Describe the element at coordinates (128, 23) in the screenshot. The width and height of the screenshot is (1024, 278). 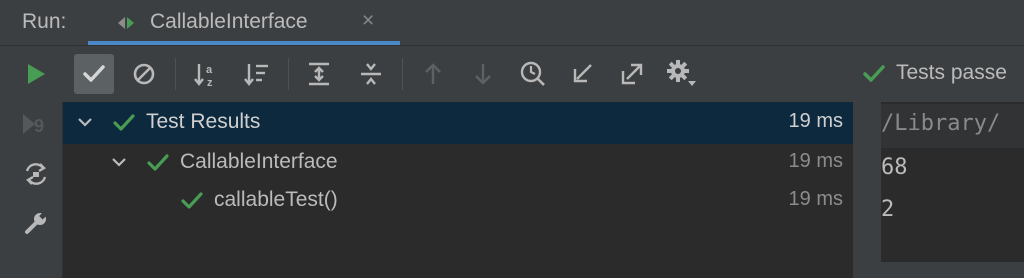
I see `test-run-config-icon` at that location.